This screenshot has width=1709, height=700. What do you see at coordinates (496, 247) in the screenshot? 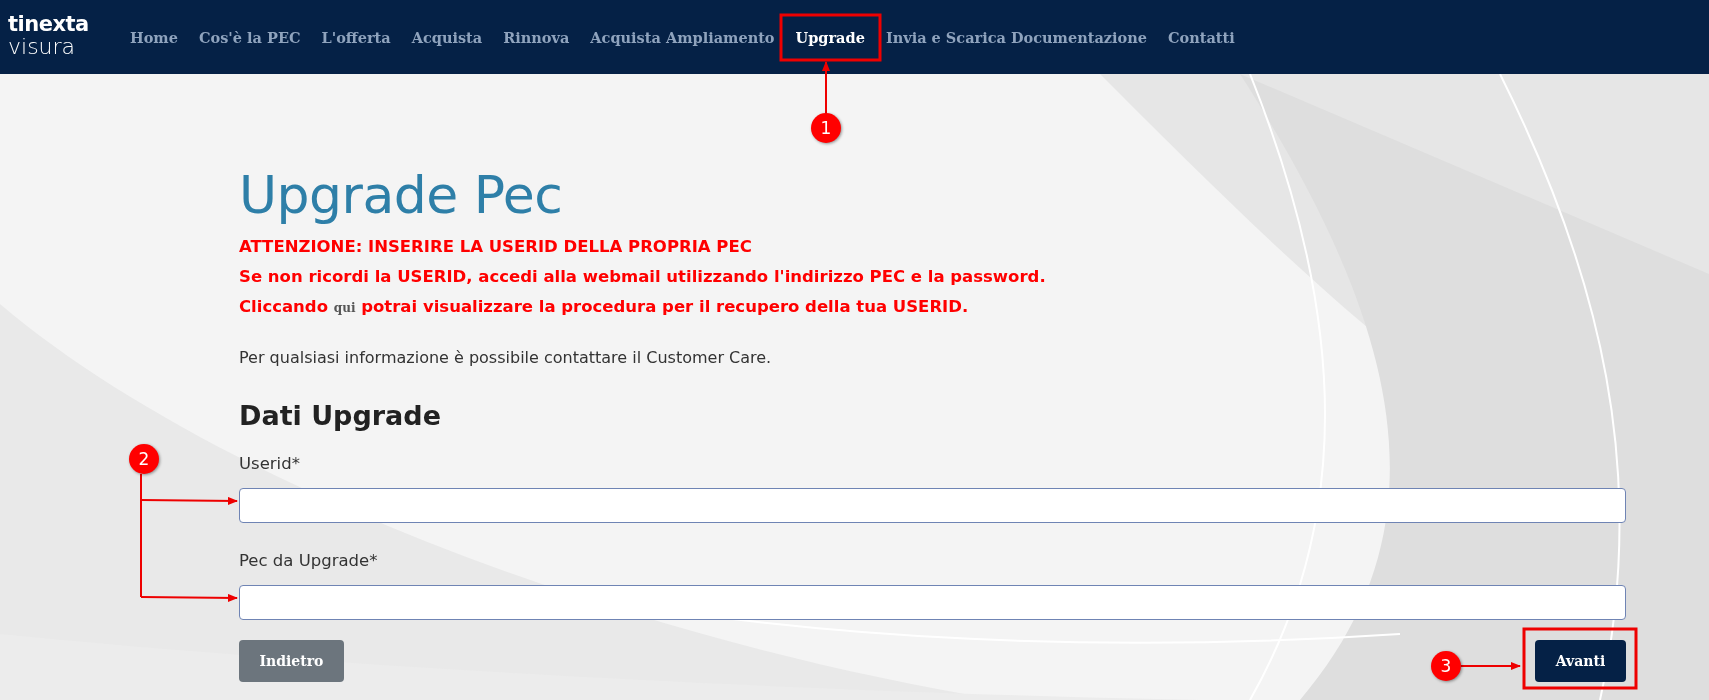
I see `warning-text: ATTENZIONE: INSERIRE LA USERID DELLA PROPRIA PEC` at bounding box center [496, 247].